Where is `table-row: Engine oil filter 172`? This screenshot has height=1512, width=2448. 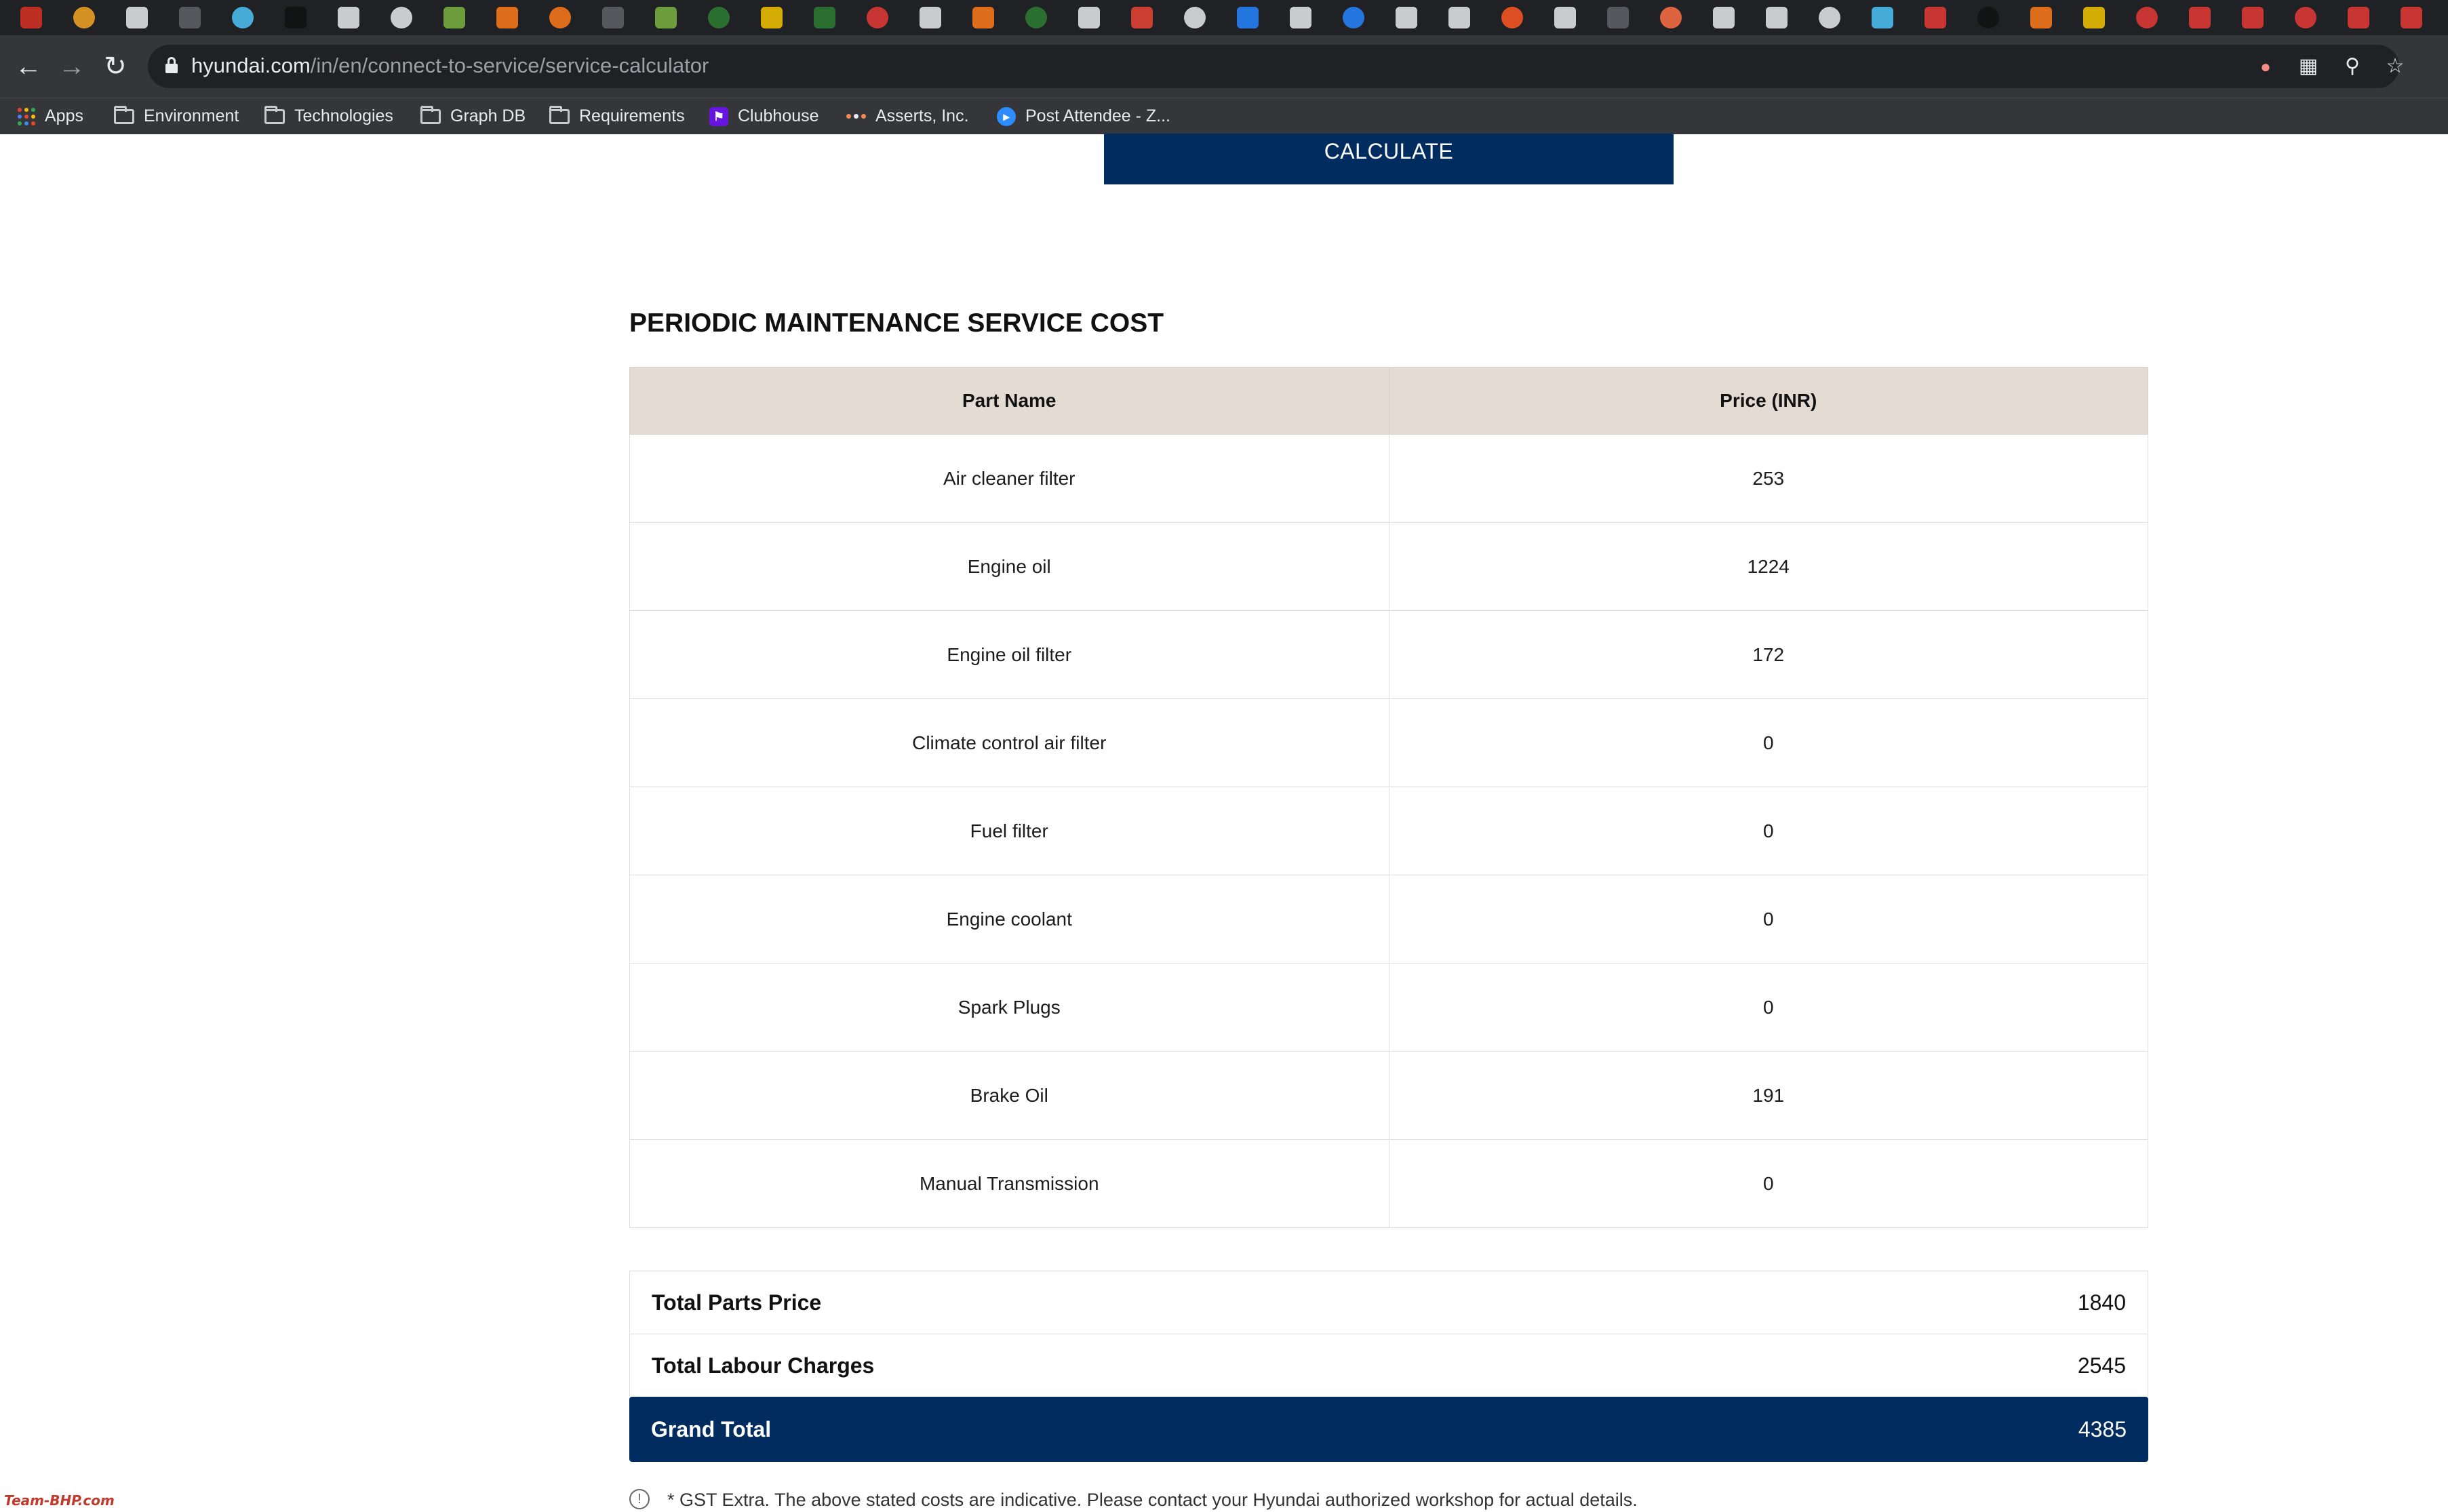 table-row: Engine oil filter 172 is located at coordinates (1388, 655).